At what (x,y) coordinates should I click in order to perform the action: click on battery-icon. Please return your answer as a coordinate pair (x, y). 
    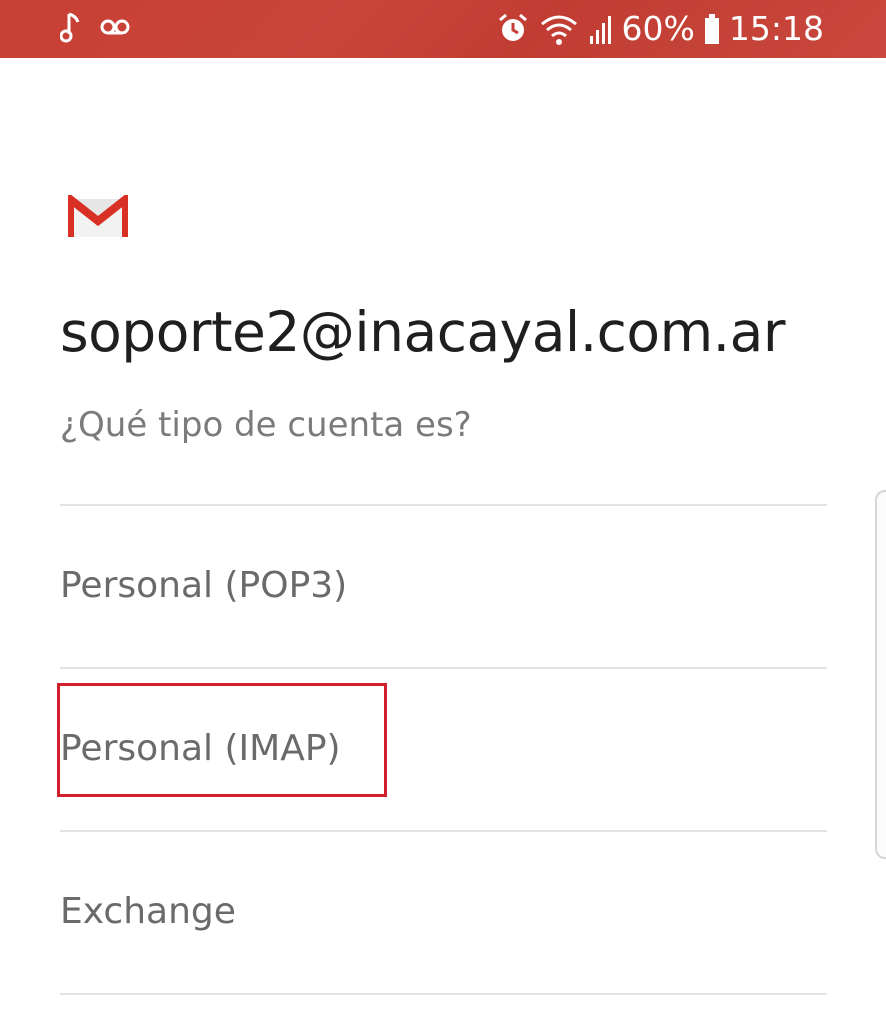
    Looking at the image, I should click on (712, 29).